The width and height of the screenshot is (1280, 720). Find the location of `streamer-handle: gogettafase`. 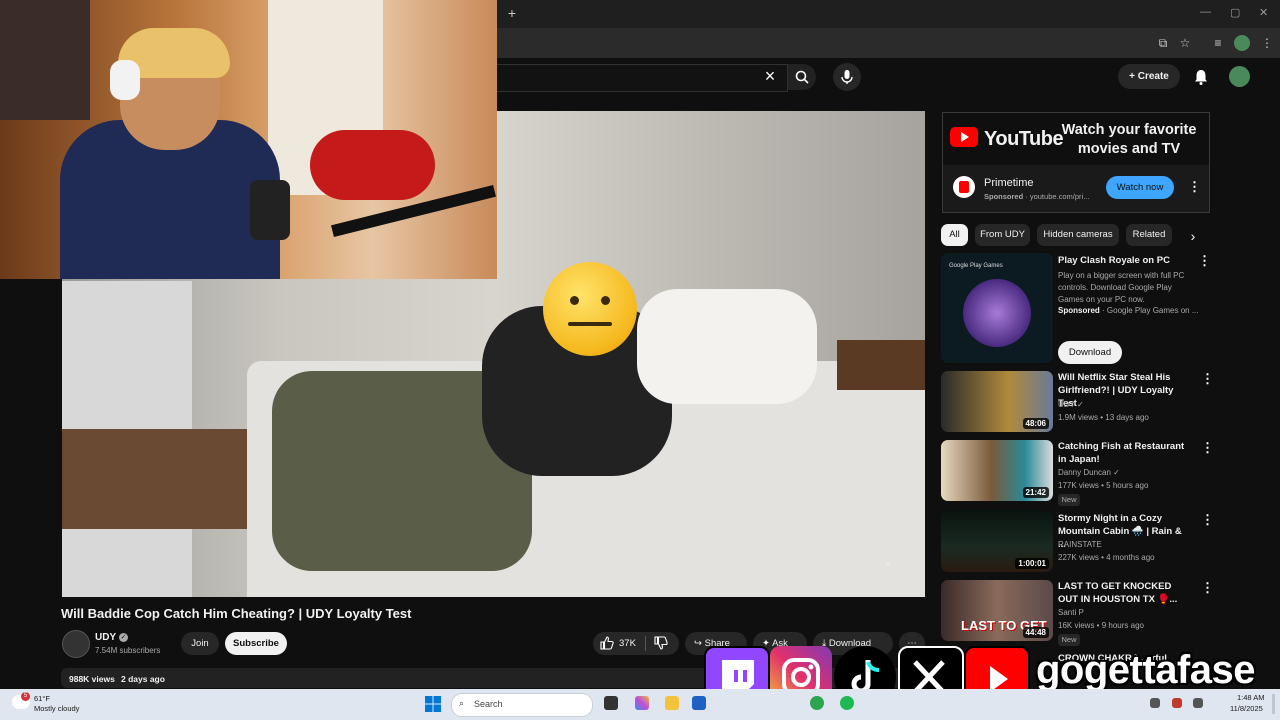

streamer-handle: gogettafase is located at coordinates (1146, 670).